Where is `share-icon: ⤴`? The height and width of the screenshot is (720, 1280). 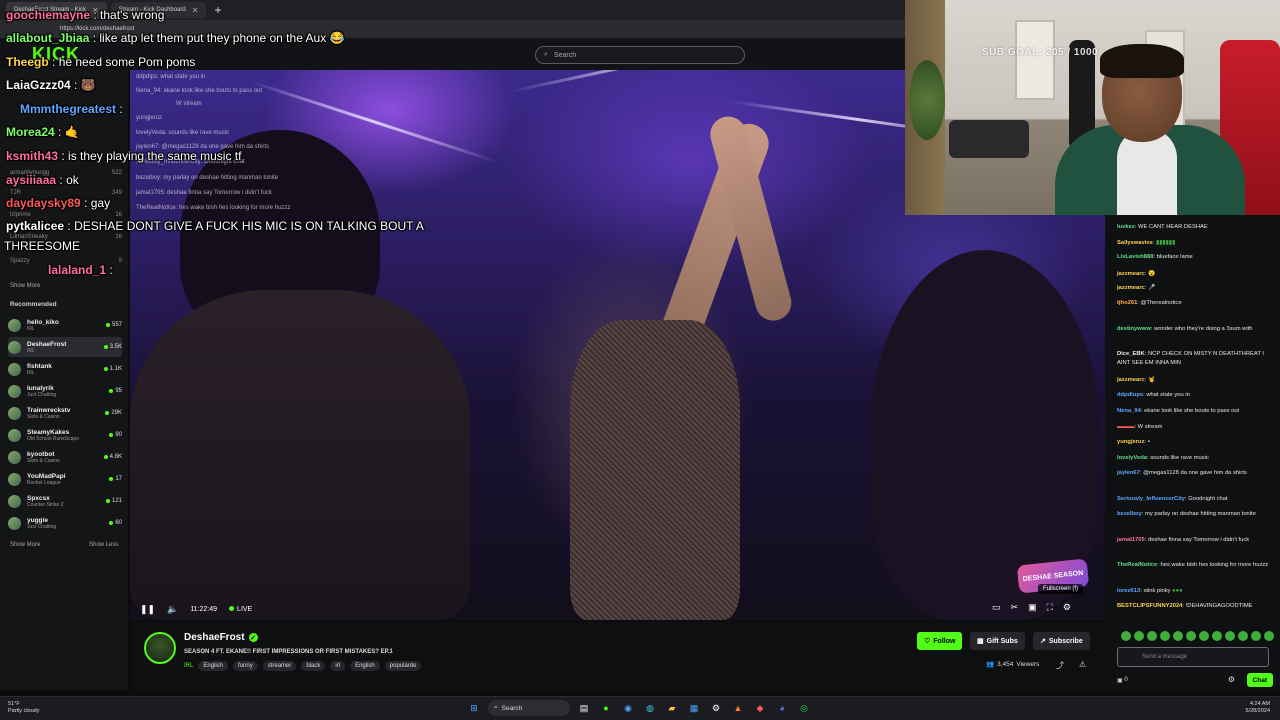 share-icon: ⤴ is located at coordinates (1060, 665).